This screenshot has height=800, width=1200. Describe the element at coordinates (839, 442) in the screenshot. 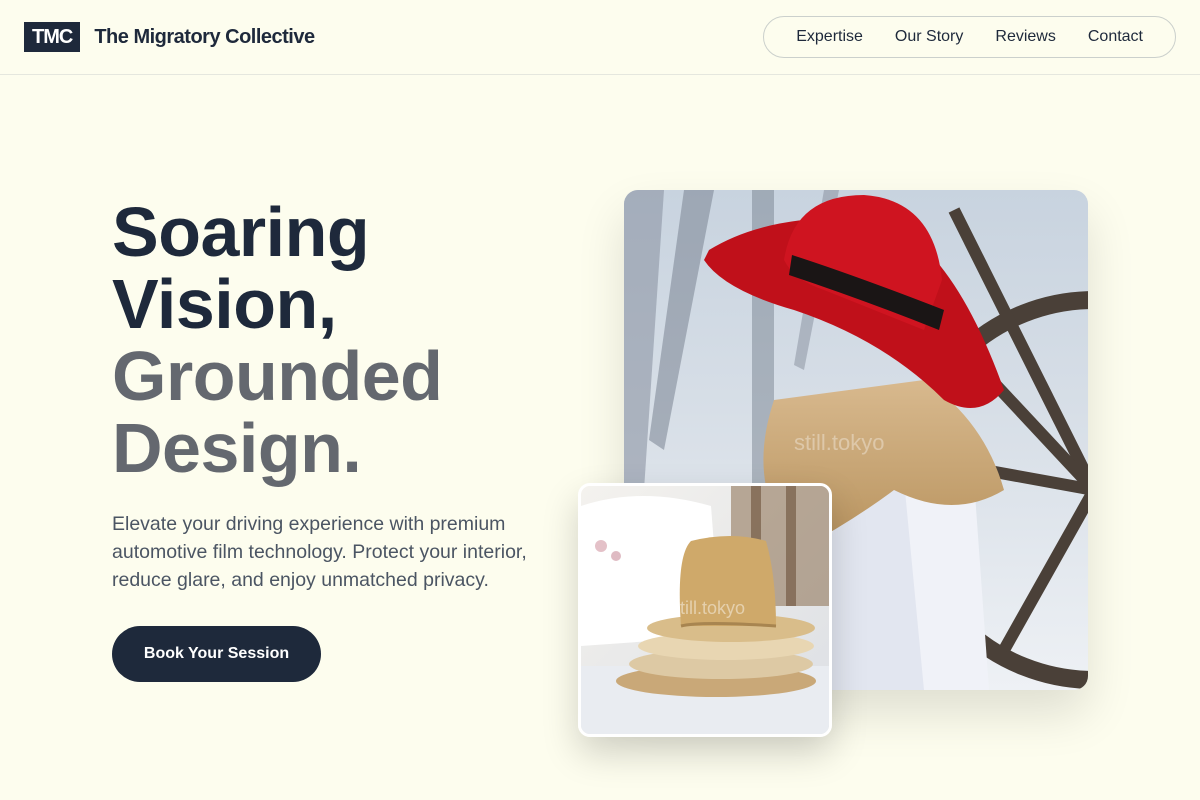

I see `main-image-watermark: still.tokyo` at that location.